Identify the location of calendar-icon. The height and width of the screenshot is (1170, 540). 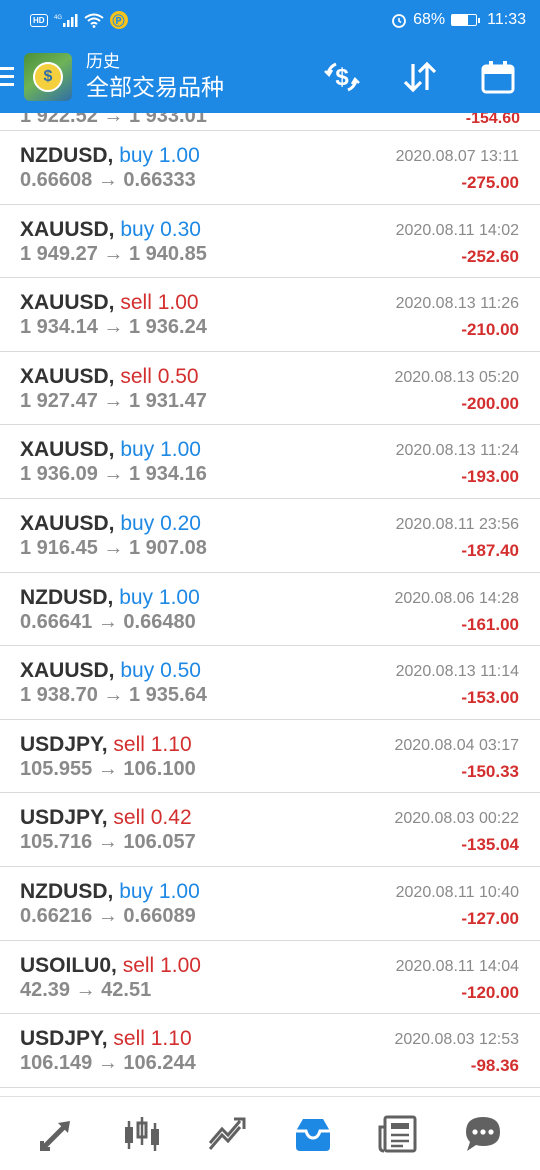
(498, 77).